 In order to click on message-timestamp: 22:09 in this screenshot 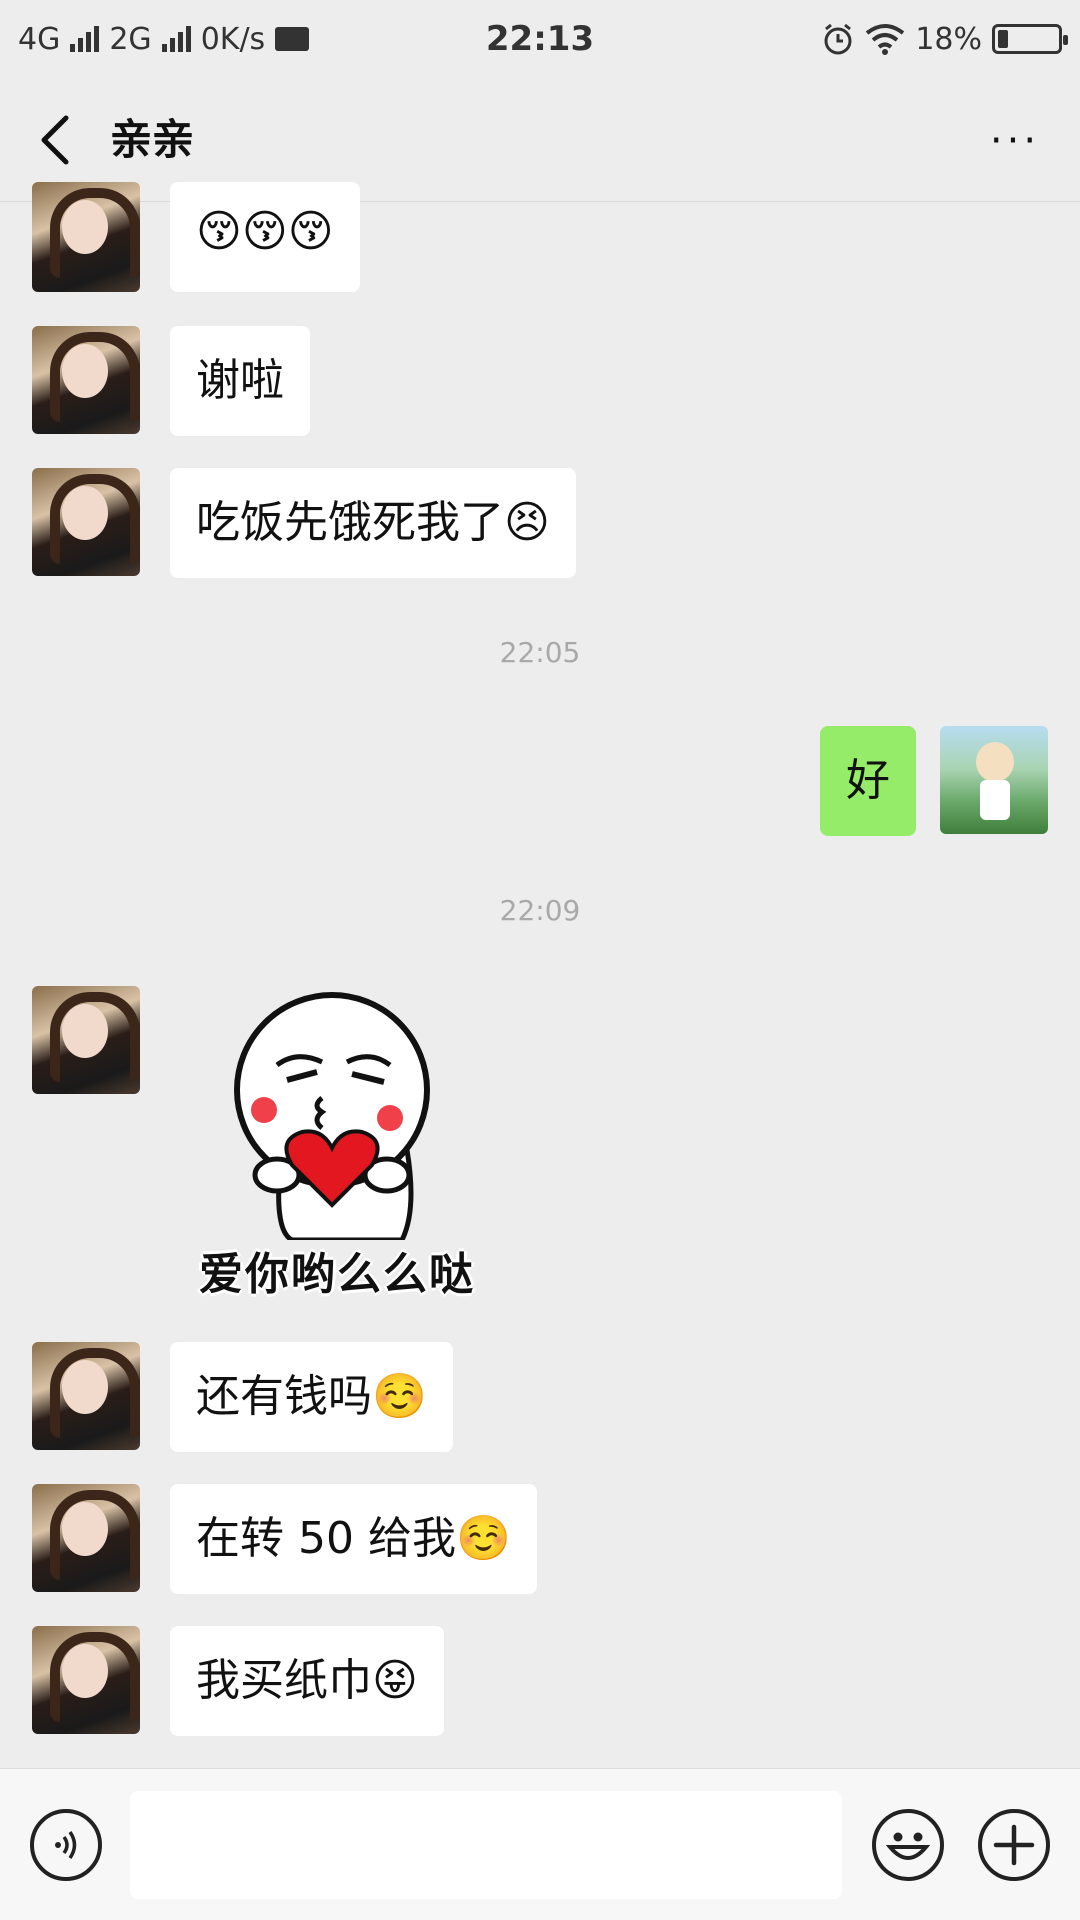, I will do `click(540, 910)`.